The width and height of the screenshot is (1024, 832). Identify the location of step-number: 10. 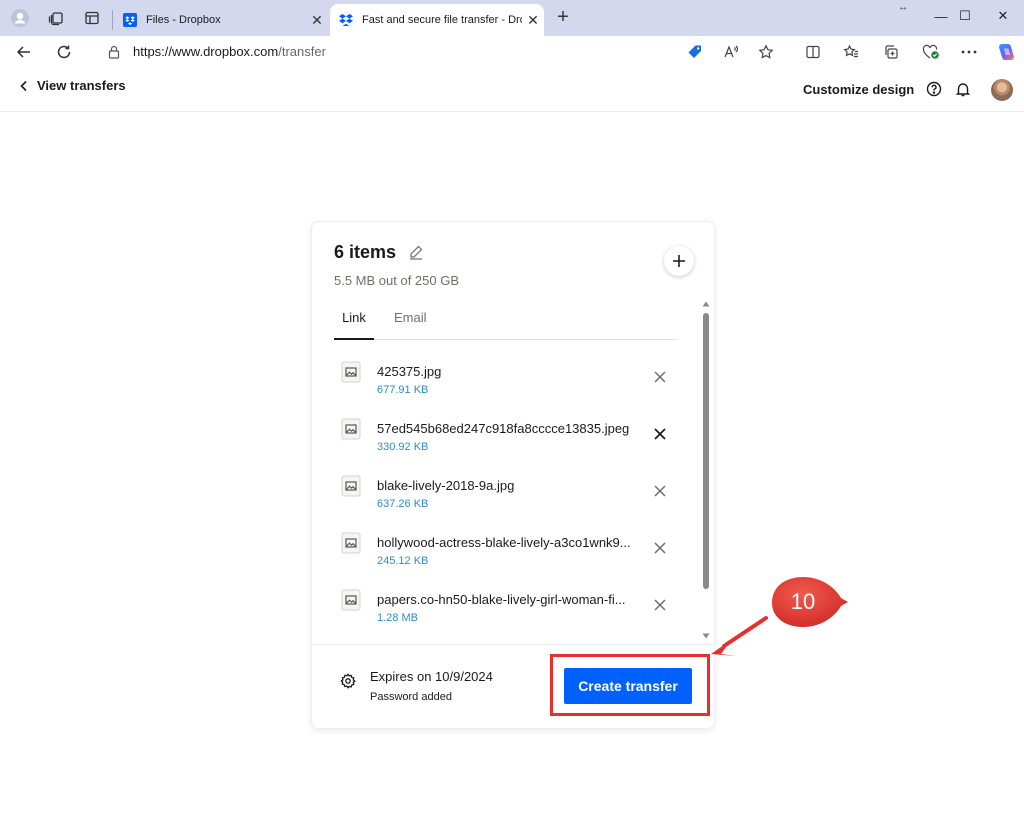
(803, 601).